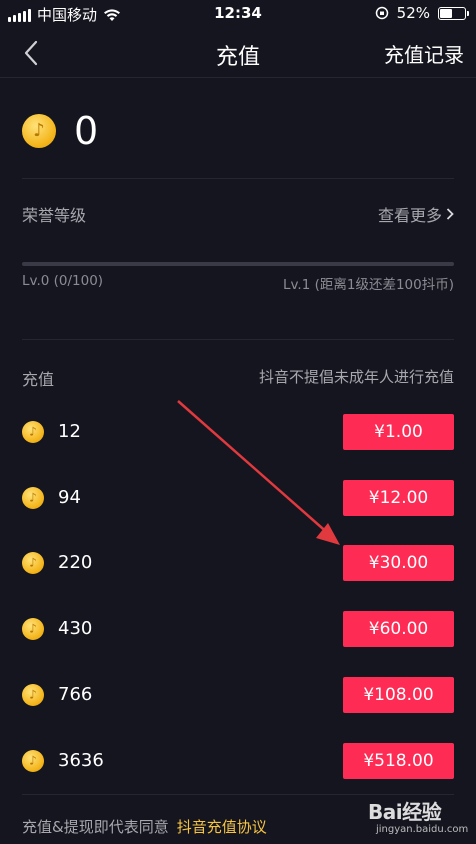  I want to click on price-button: ¥30.00, so click(398, 563).